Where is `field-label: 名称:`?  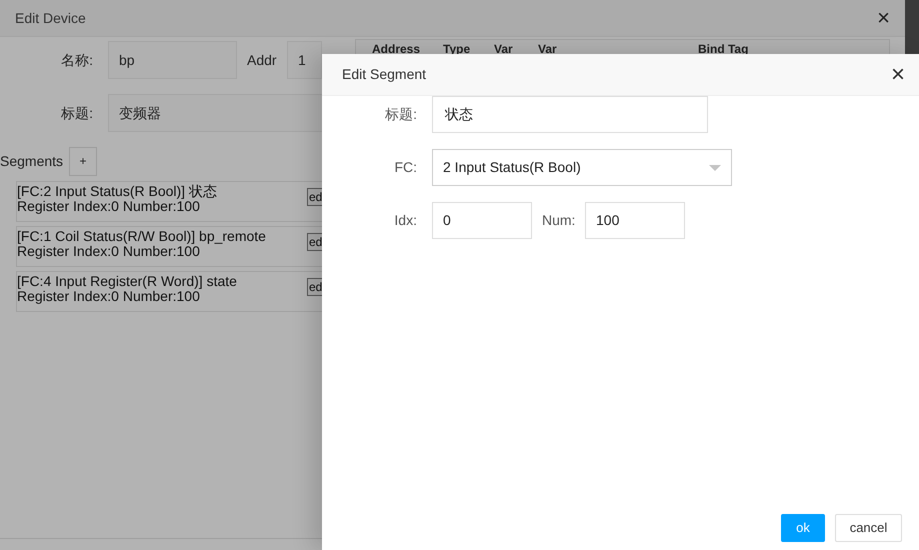
field-label: 名称: is located at coordinates (76, 60).